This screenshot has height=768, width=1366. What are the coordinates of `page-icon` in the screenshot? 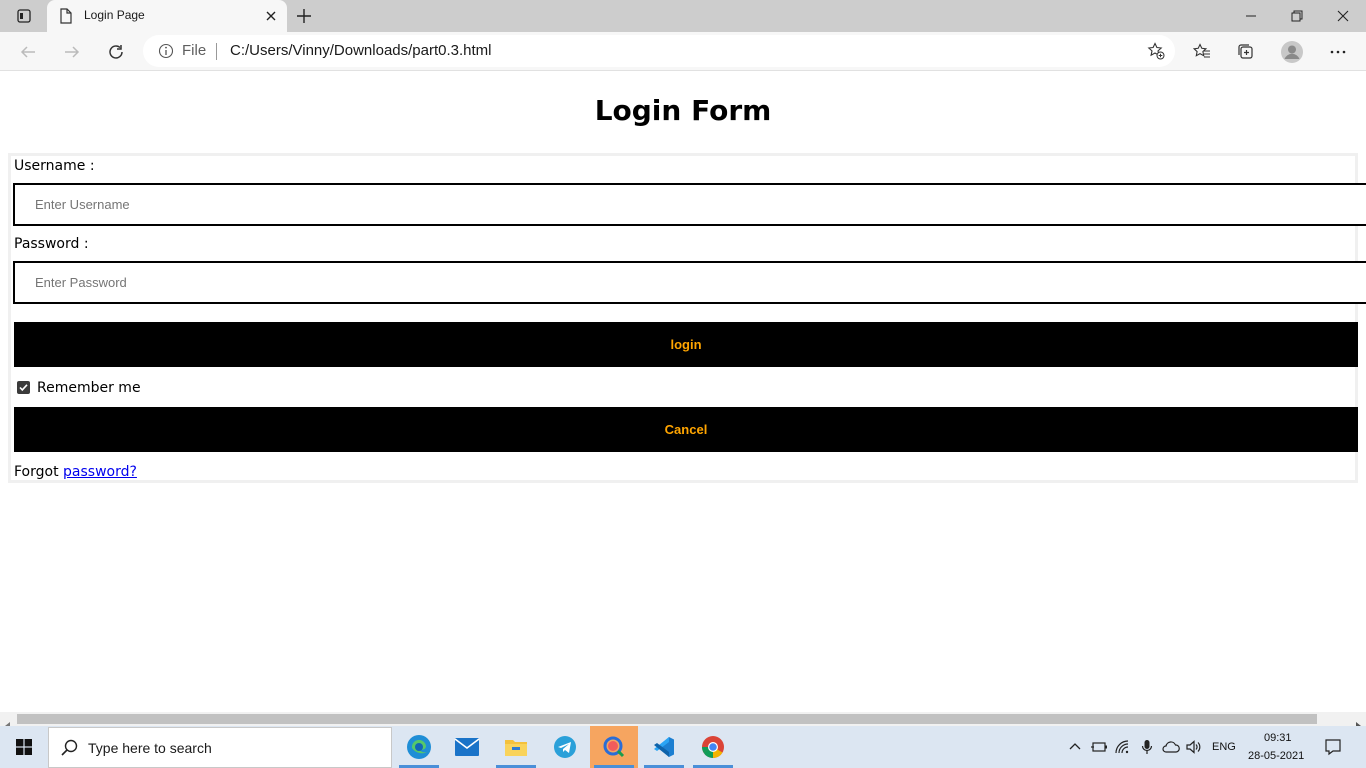 It's located at (66, 16).